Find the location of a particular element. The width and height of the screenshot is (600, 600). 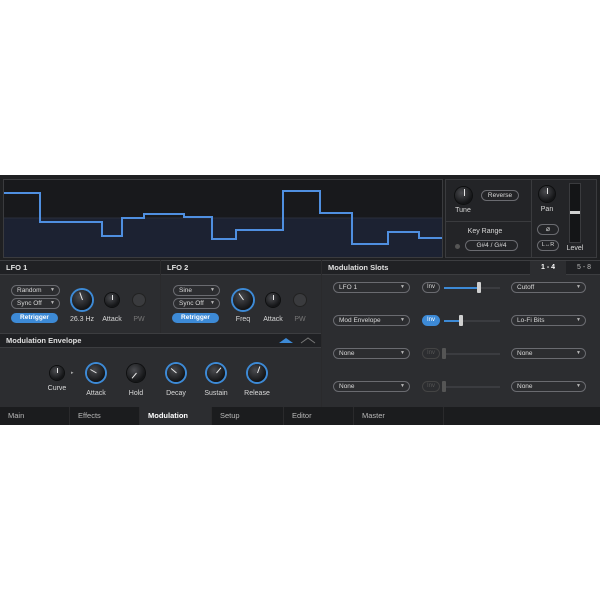

lfo1-wave-dropdown: Random ▼ is located at coordinates (35, 290).